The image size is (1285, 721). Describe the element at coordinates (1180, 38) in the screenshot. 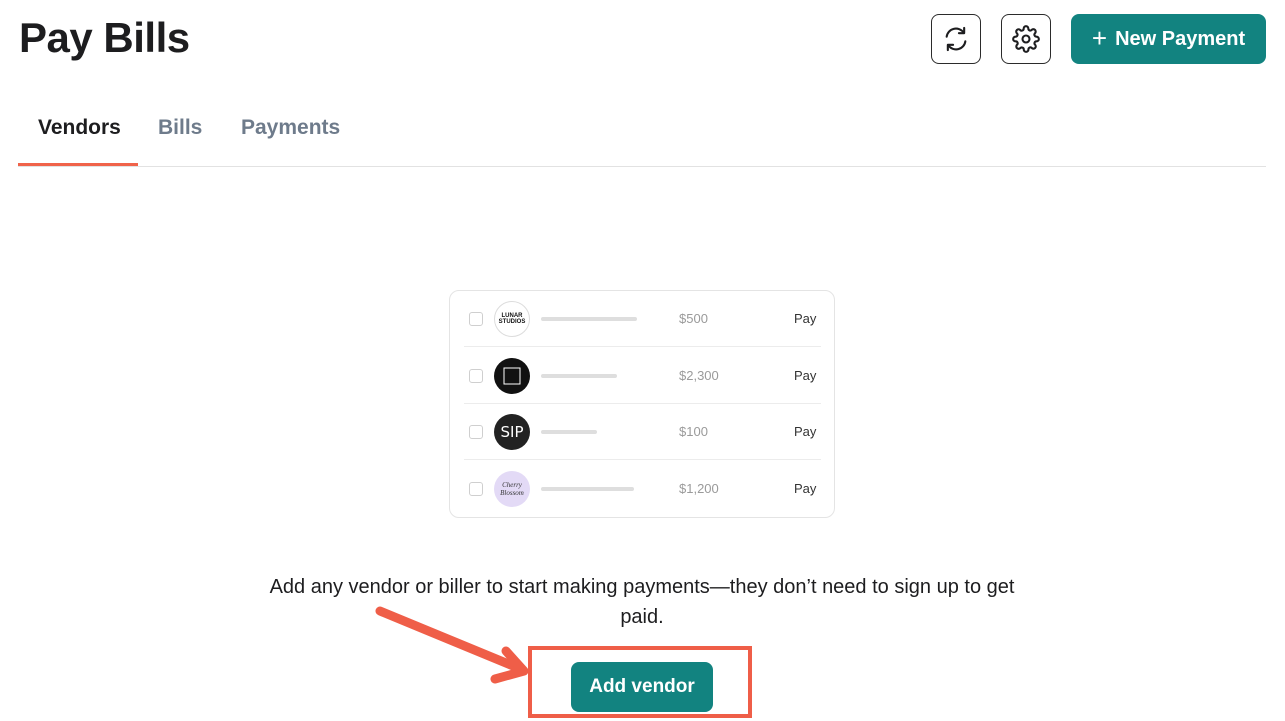

I see `new-payment-label: New Payment` at that location.